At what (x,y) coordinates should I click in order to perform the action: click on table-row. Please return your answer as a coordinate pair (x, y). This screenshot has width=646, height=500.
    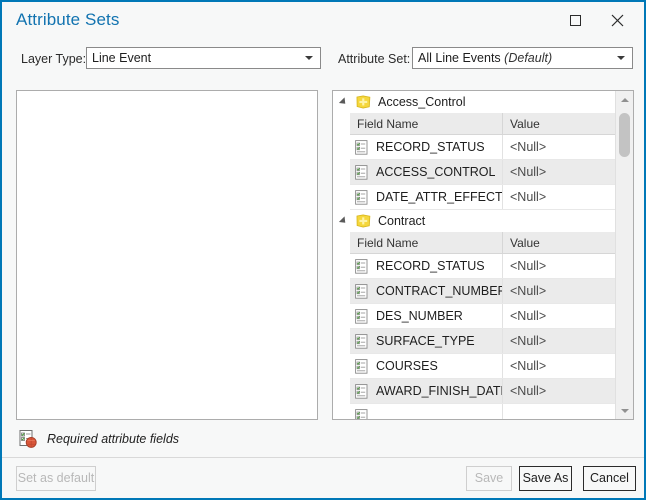
    Looking at the image, I should click on (482, 411).